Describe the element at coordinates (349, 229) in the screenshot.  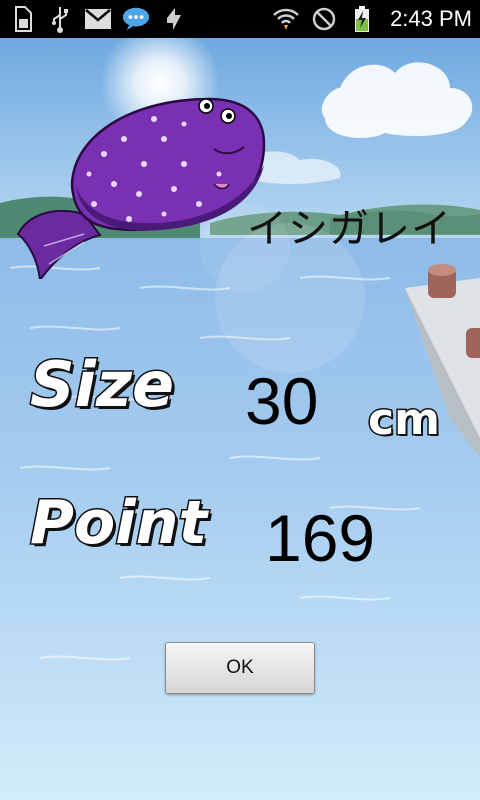
I see `fish-name: イシガレイ` at that location.